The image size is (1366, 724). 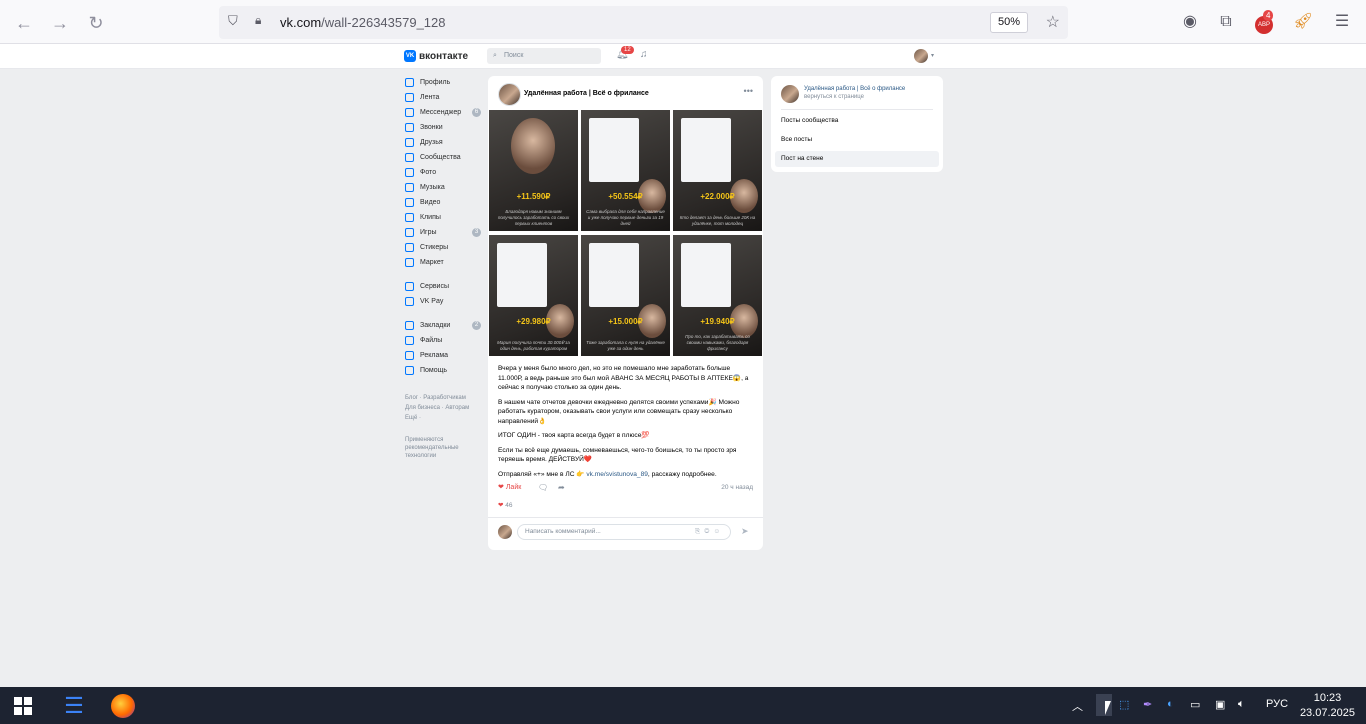 I want to click on sidebar-item-music: Музыка, so click(x=444, y=187).